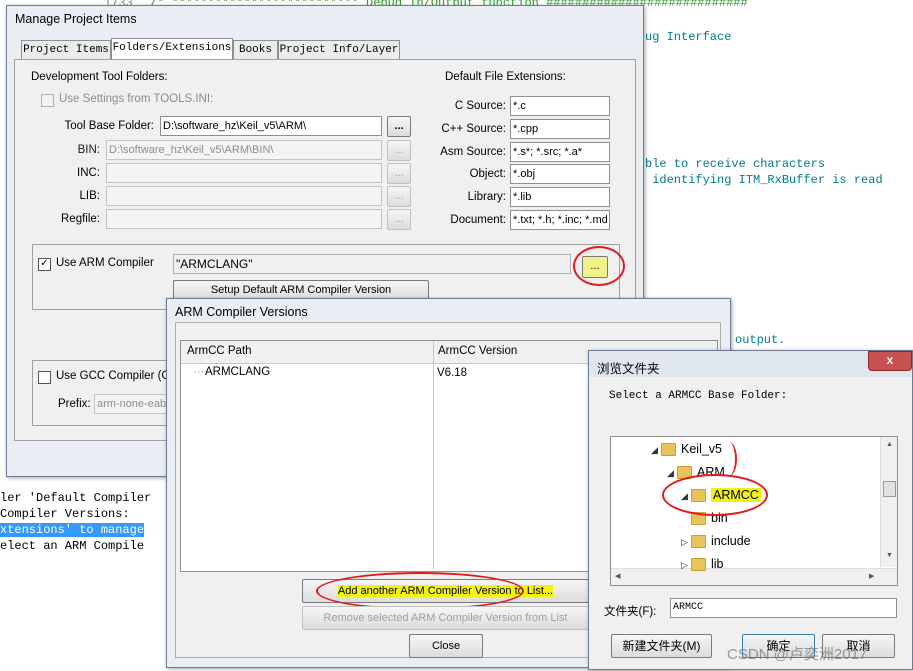 This screenshot has height=671, width=913. I want to click on close-icon: x, so click(890, 361).